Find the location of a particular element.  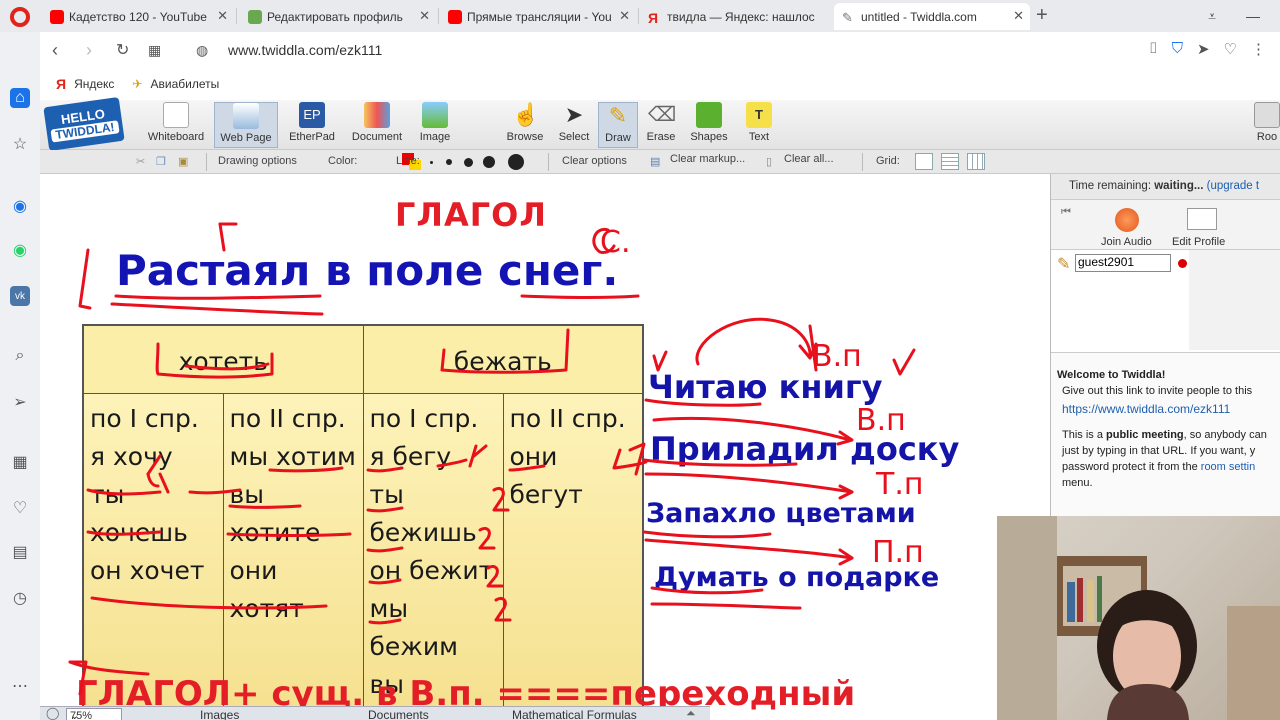

tab-edit-profile: Редактировать профиль ✕ is located at coordinates (338, 16).